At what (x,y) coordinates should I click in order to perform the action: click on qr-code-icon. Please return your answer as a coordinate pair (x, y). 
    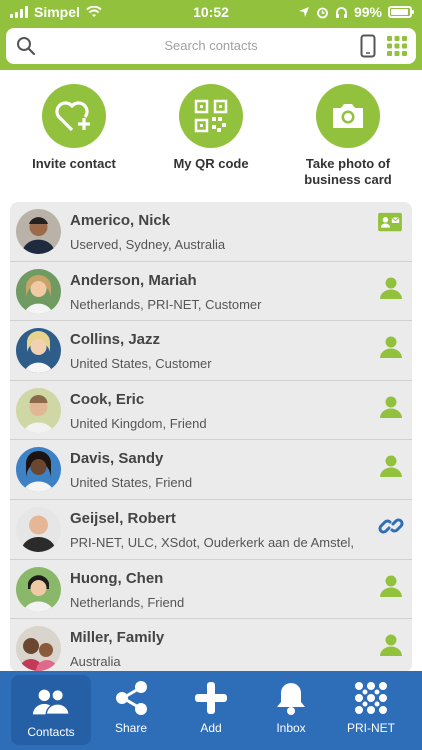
    Looking at the image, I should click on (211, 116).